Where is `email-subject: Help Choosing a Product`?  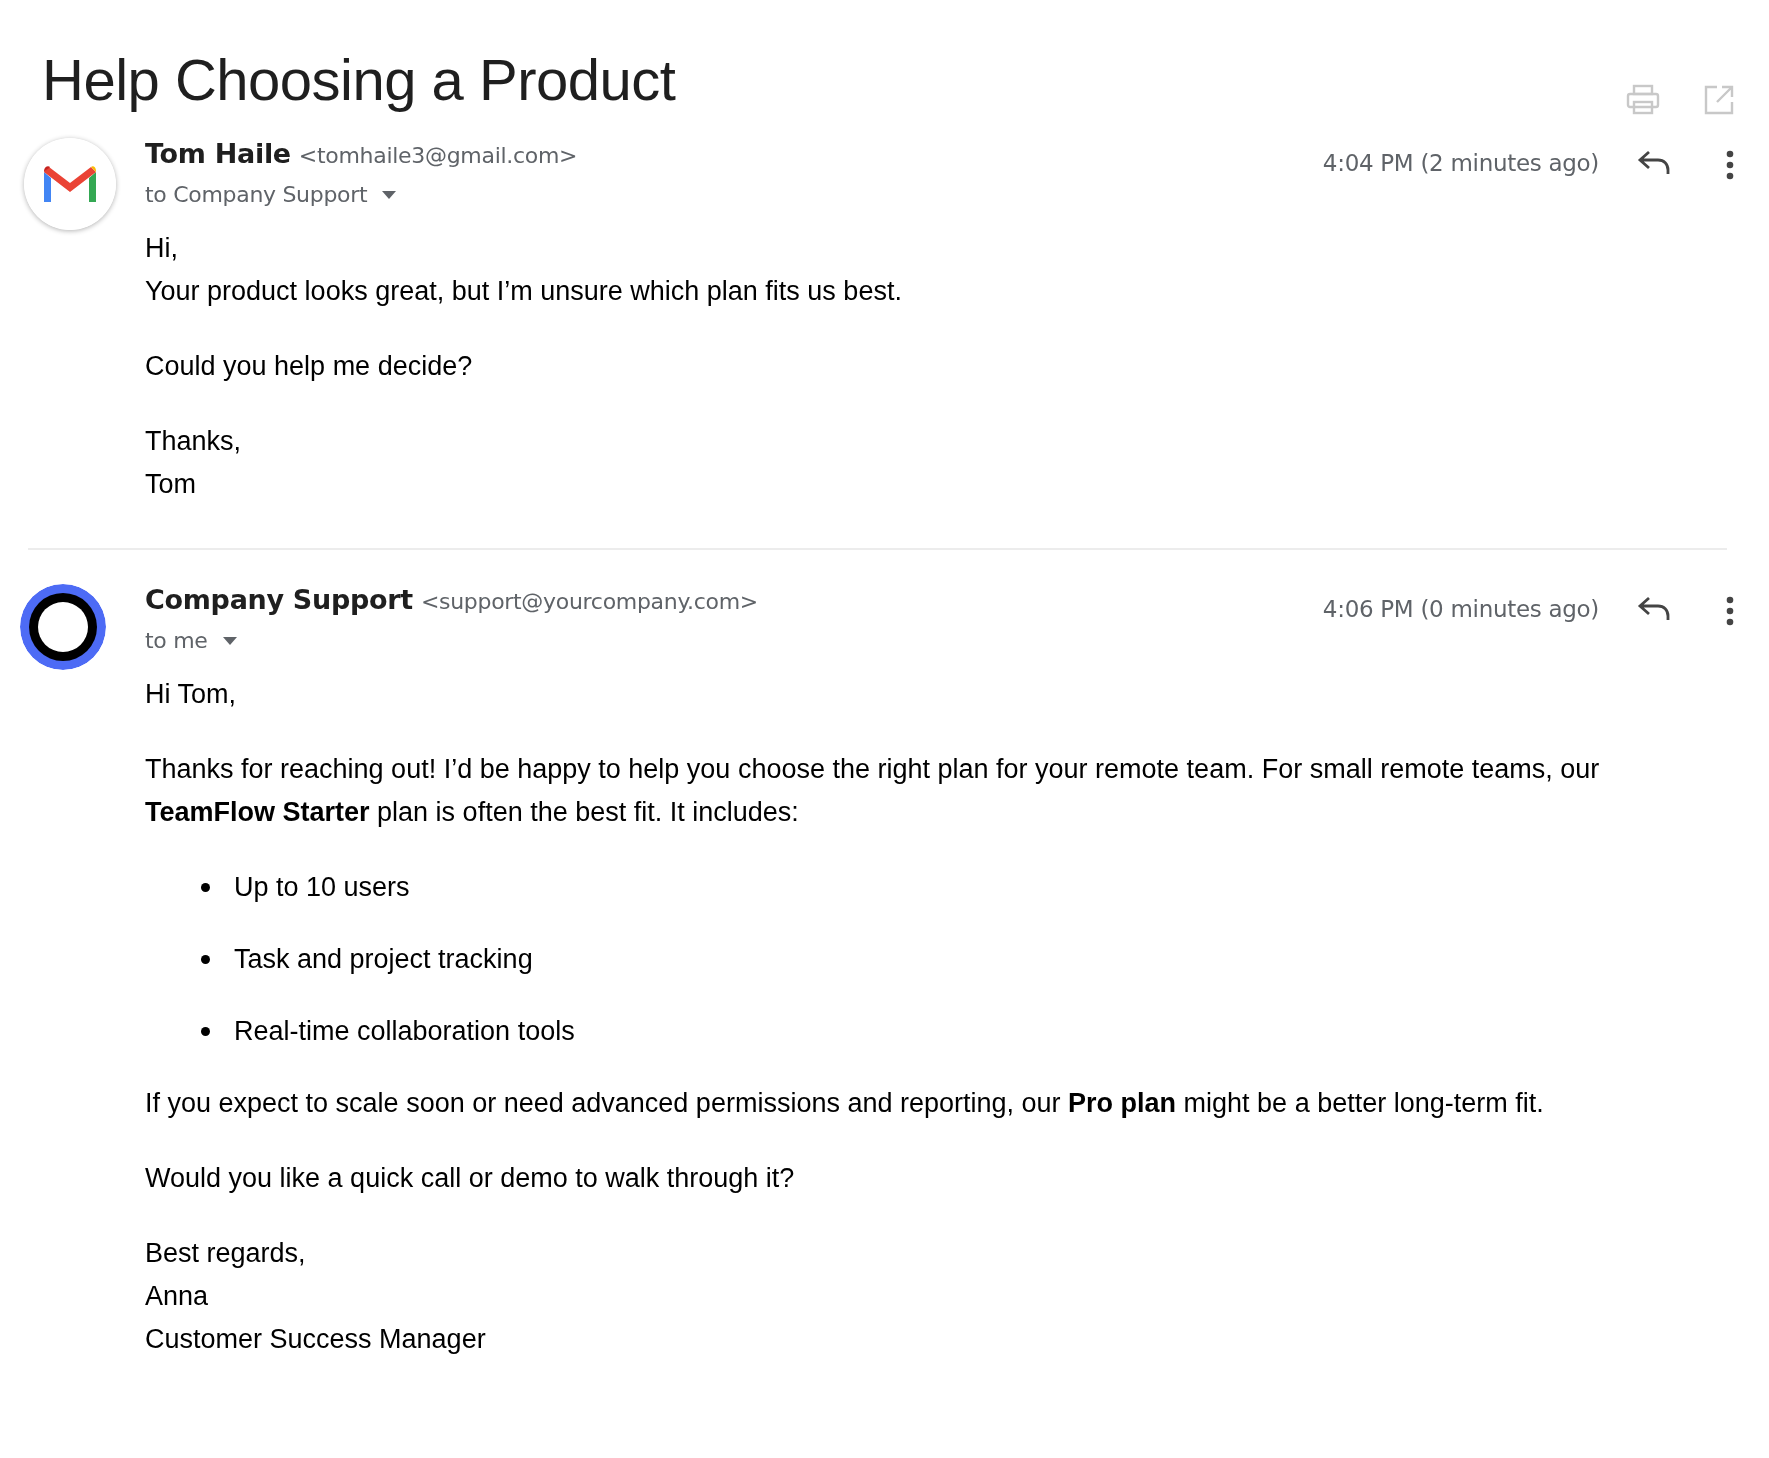
email-subject: Help Choosing a Product is located at coordinates (359, 80).